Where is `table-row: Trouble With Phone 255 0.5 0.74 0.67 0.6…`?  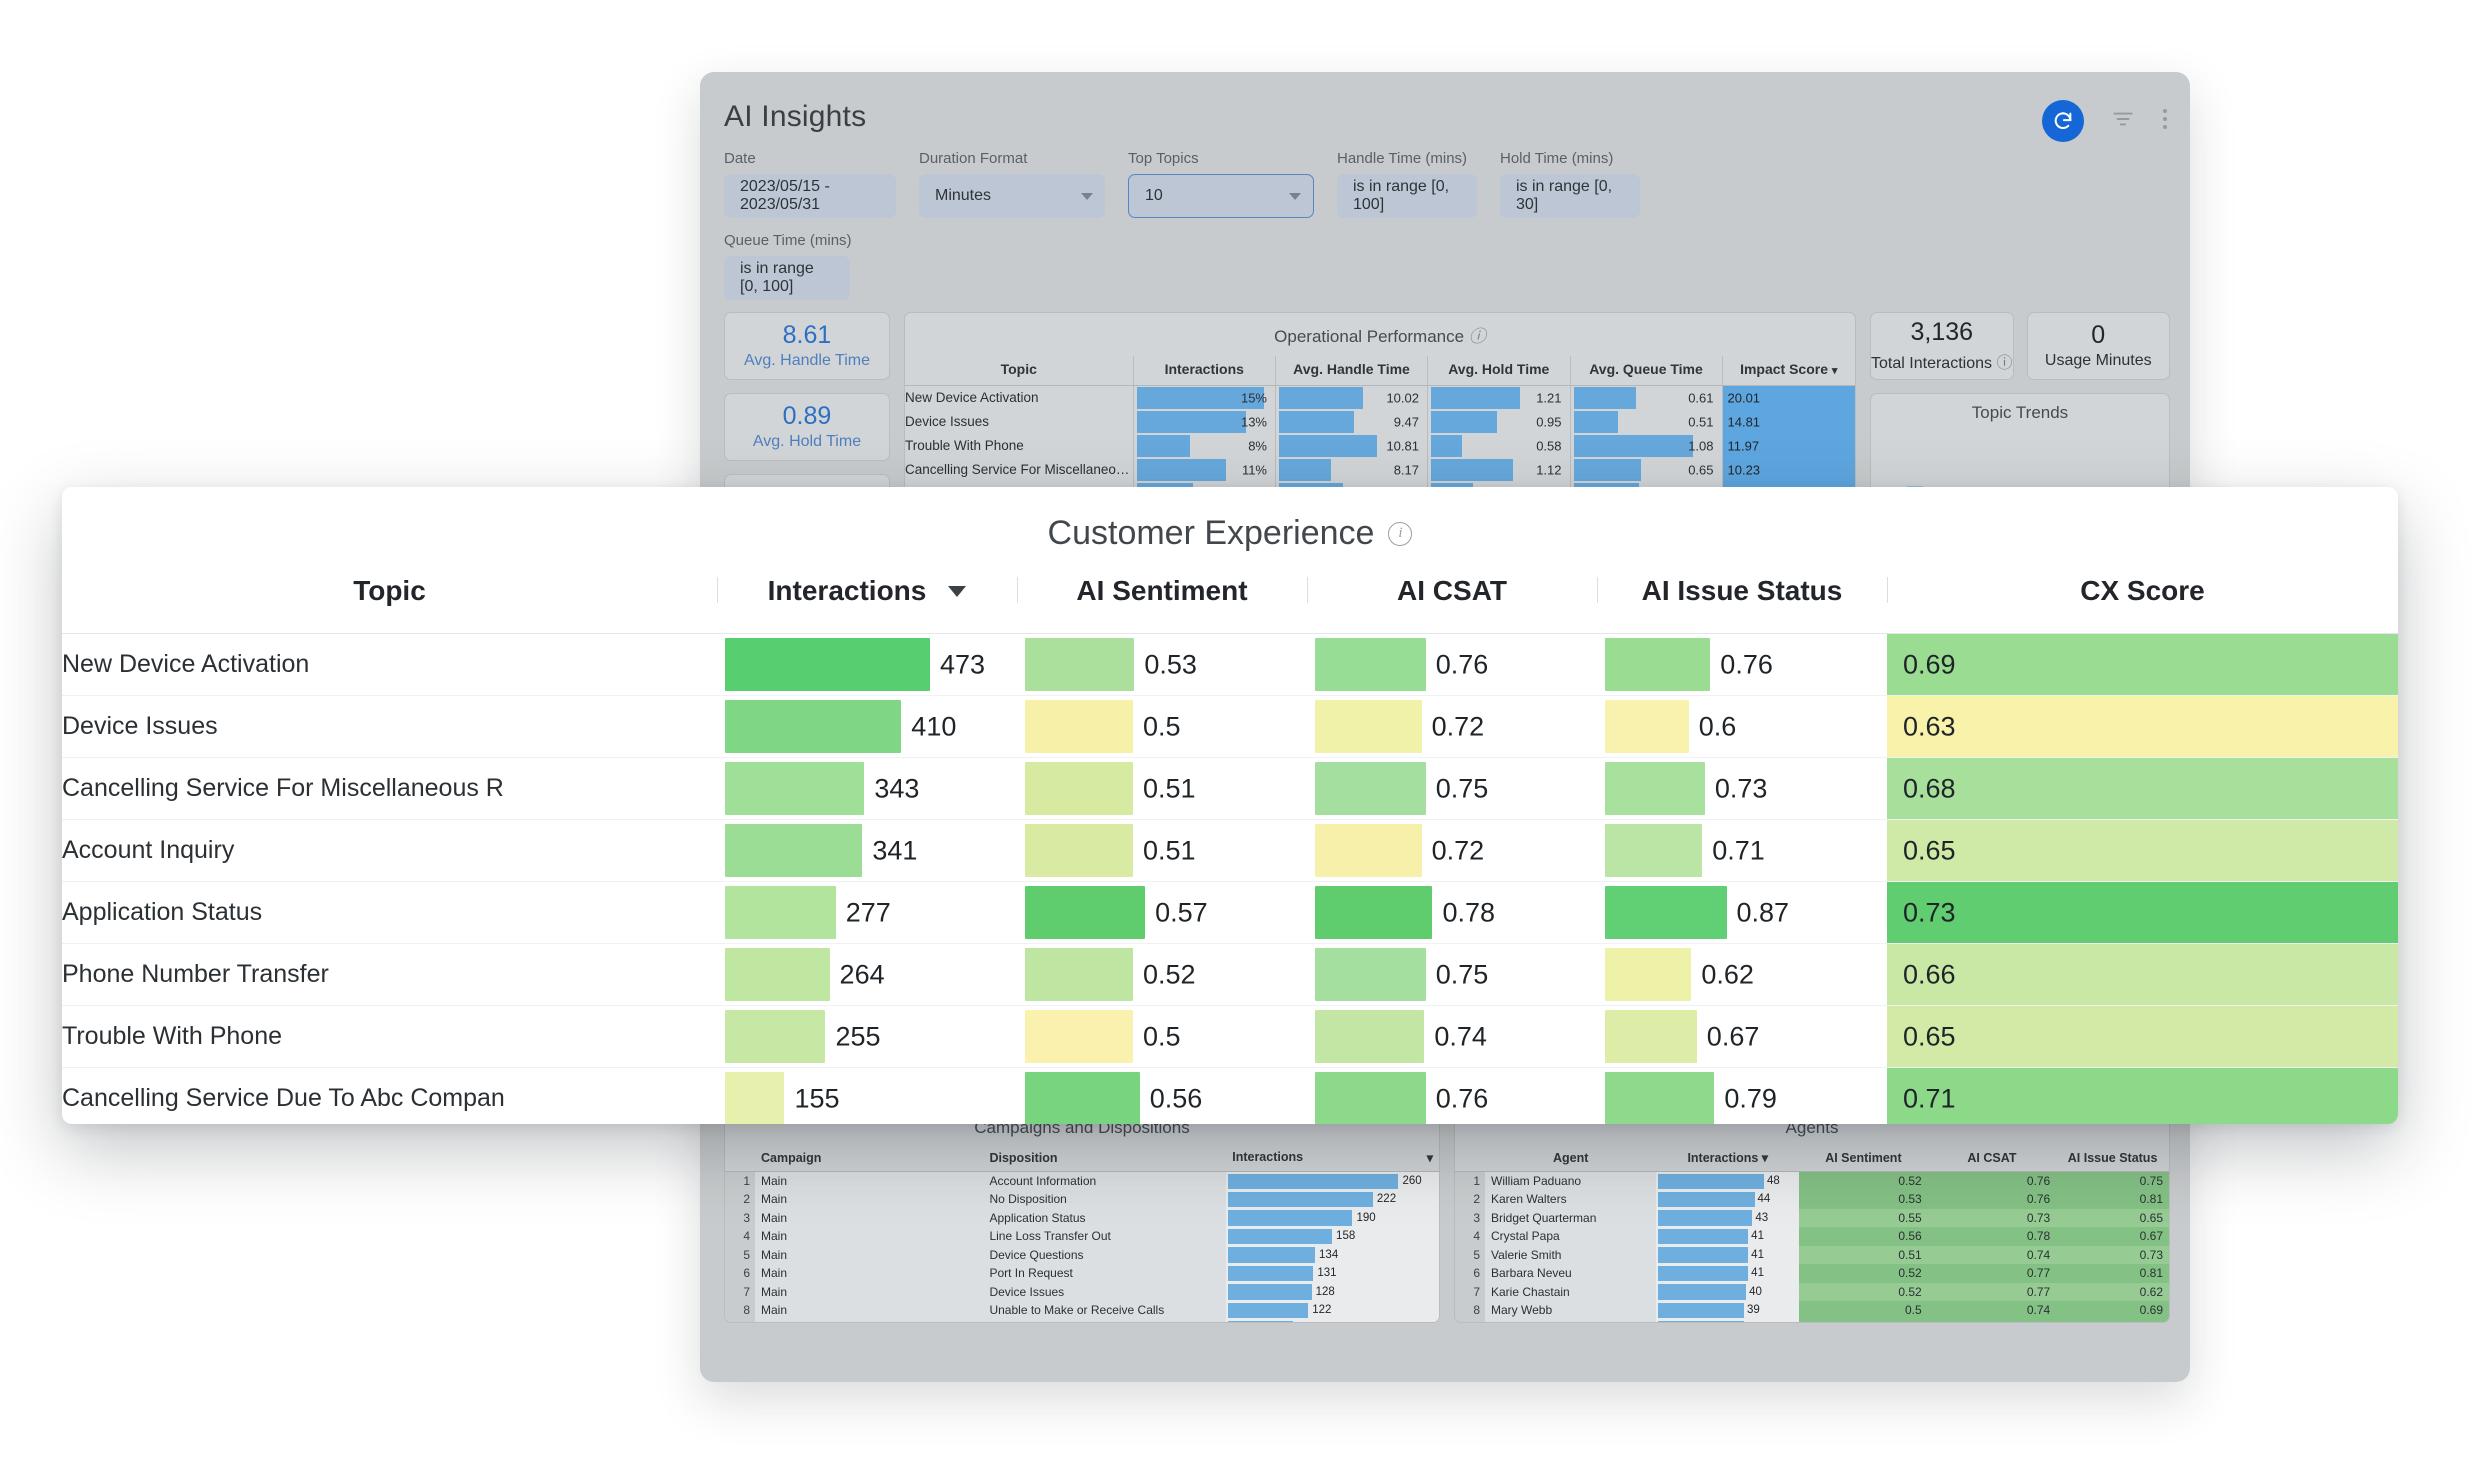 table-row: Trouble With Phone 255 0.5 0.74 0.67 0.6… is located at coordinates (1230, 1036).